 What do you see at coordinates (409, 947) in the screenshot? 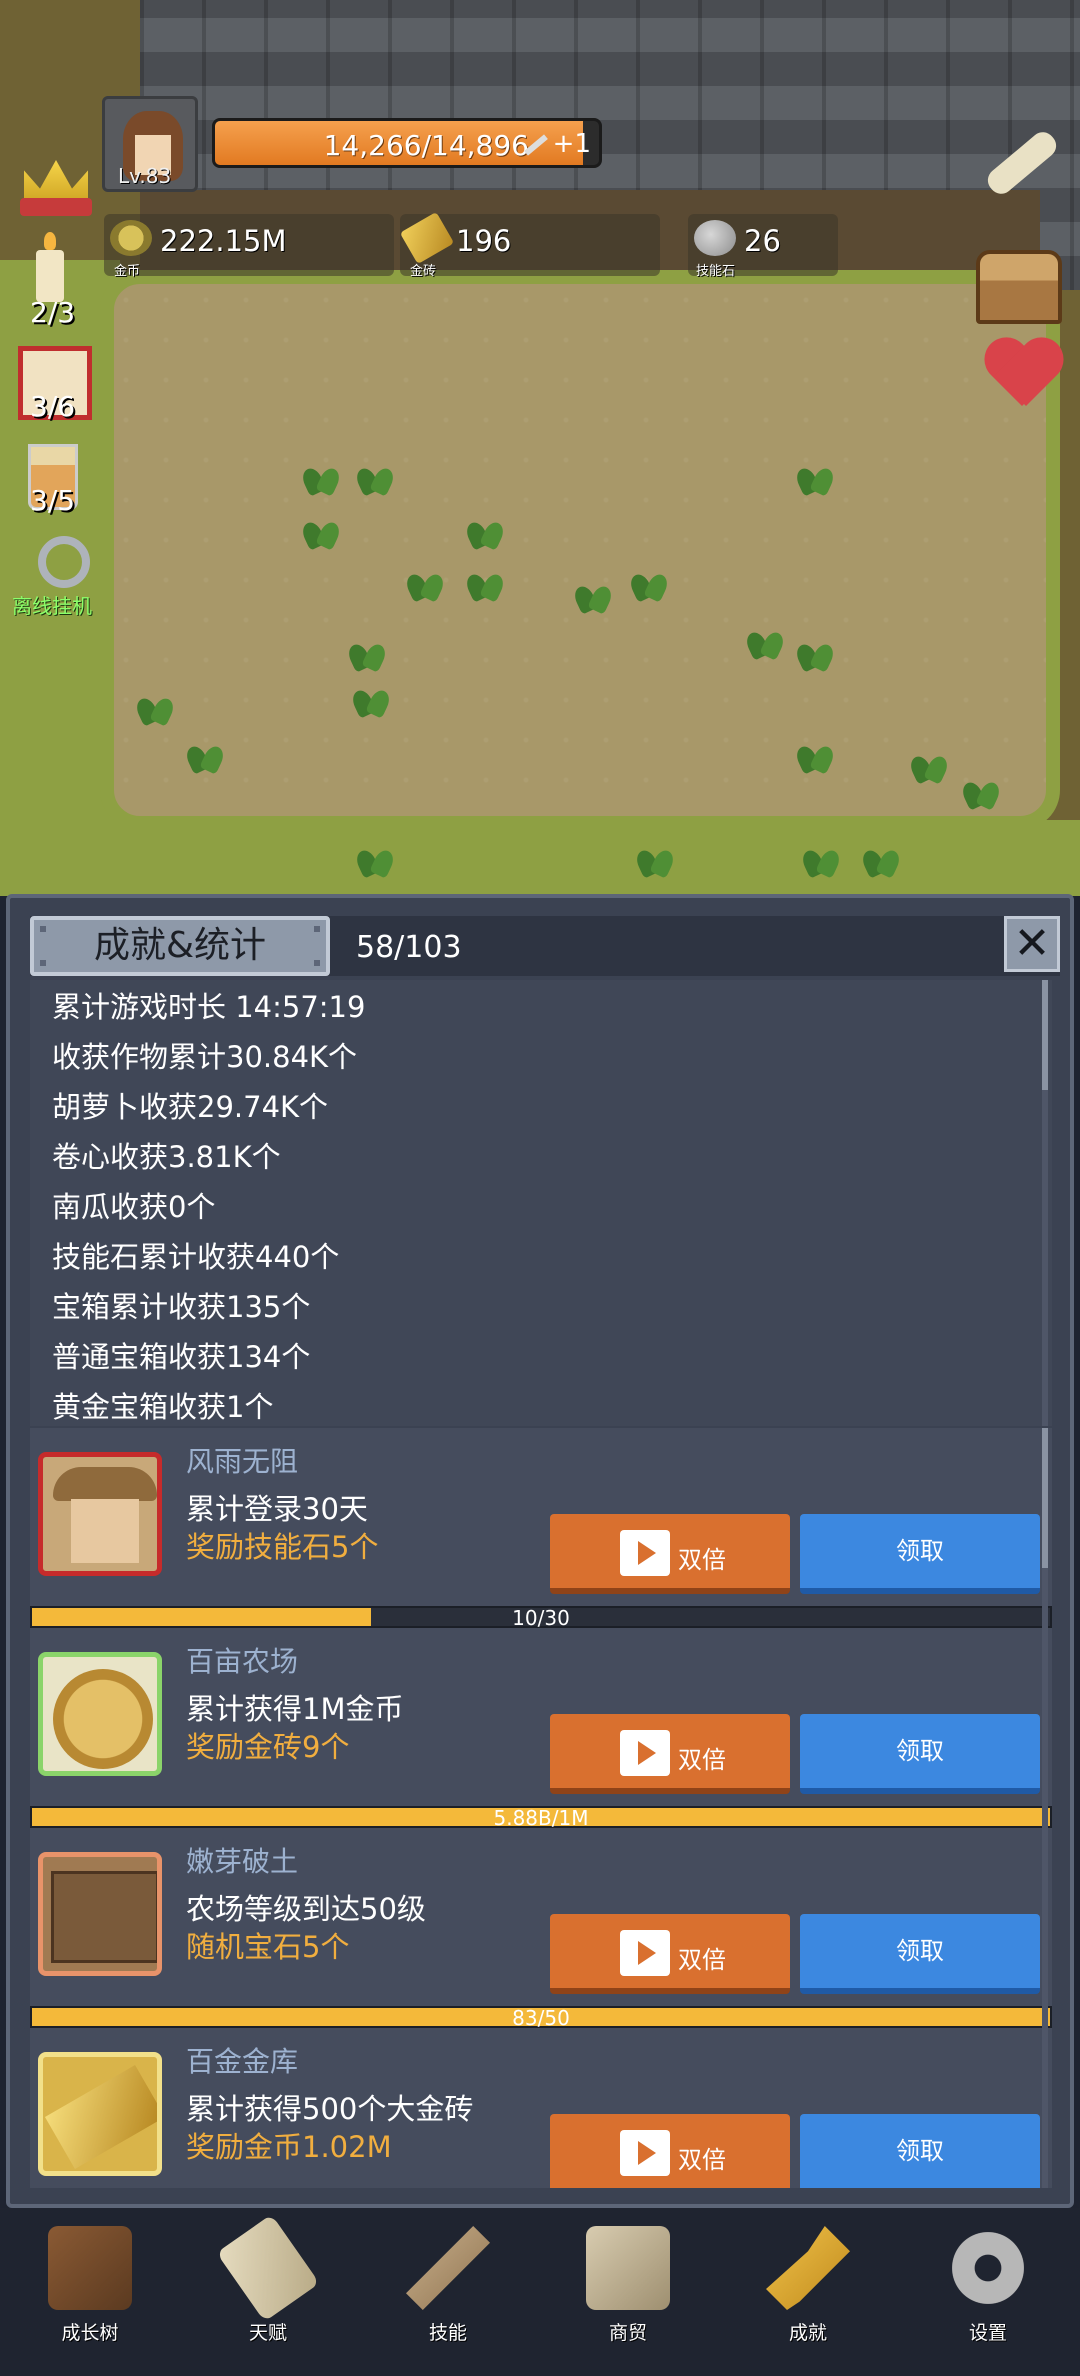
I see `achievement-count: 58/103` at bounding box center [409, 947].